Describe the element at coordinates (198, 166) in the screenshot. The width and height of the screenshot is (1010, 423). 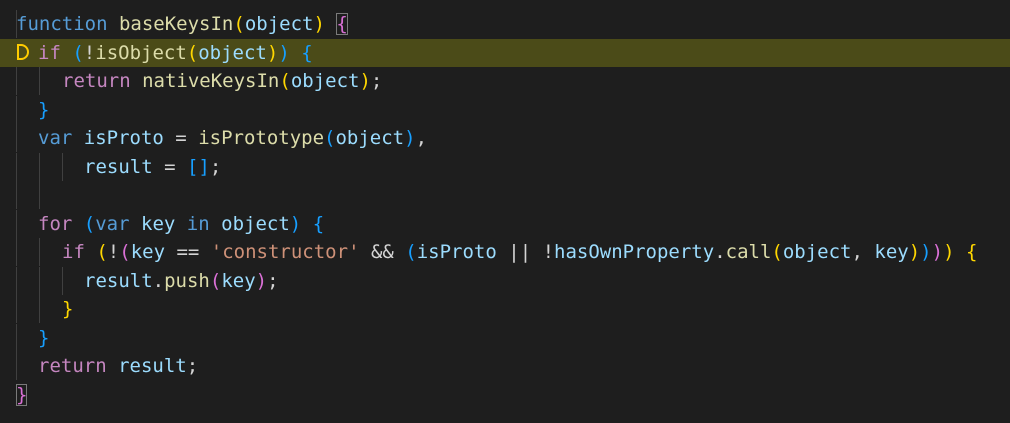
I see `code-token: []` at that location.